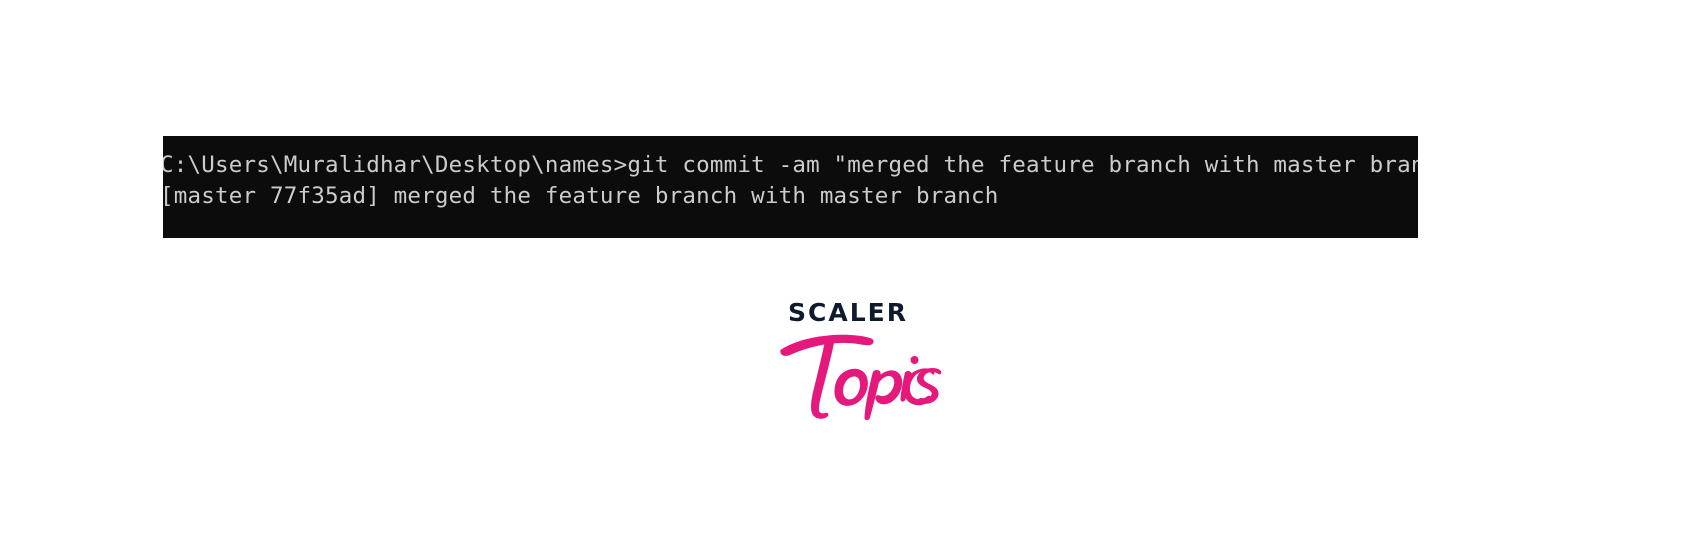  I want to click on scaler-topics-logo: SCALER, so click(857, 358).